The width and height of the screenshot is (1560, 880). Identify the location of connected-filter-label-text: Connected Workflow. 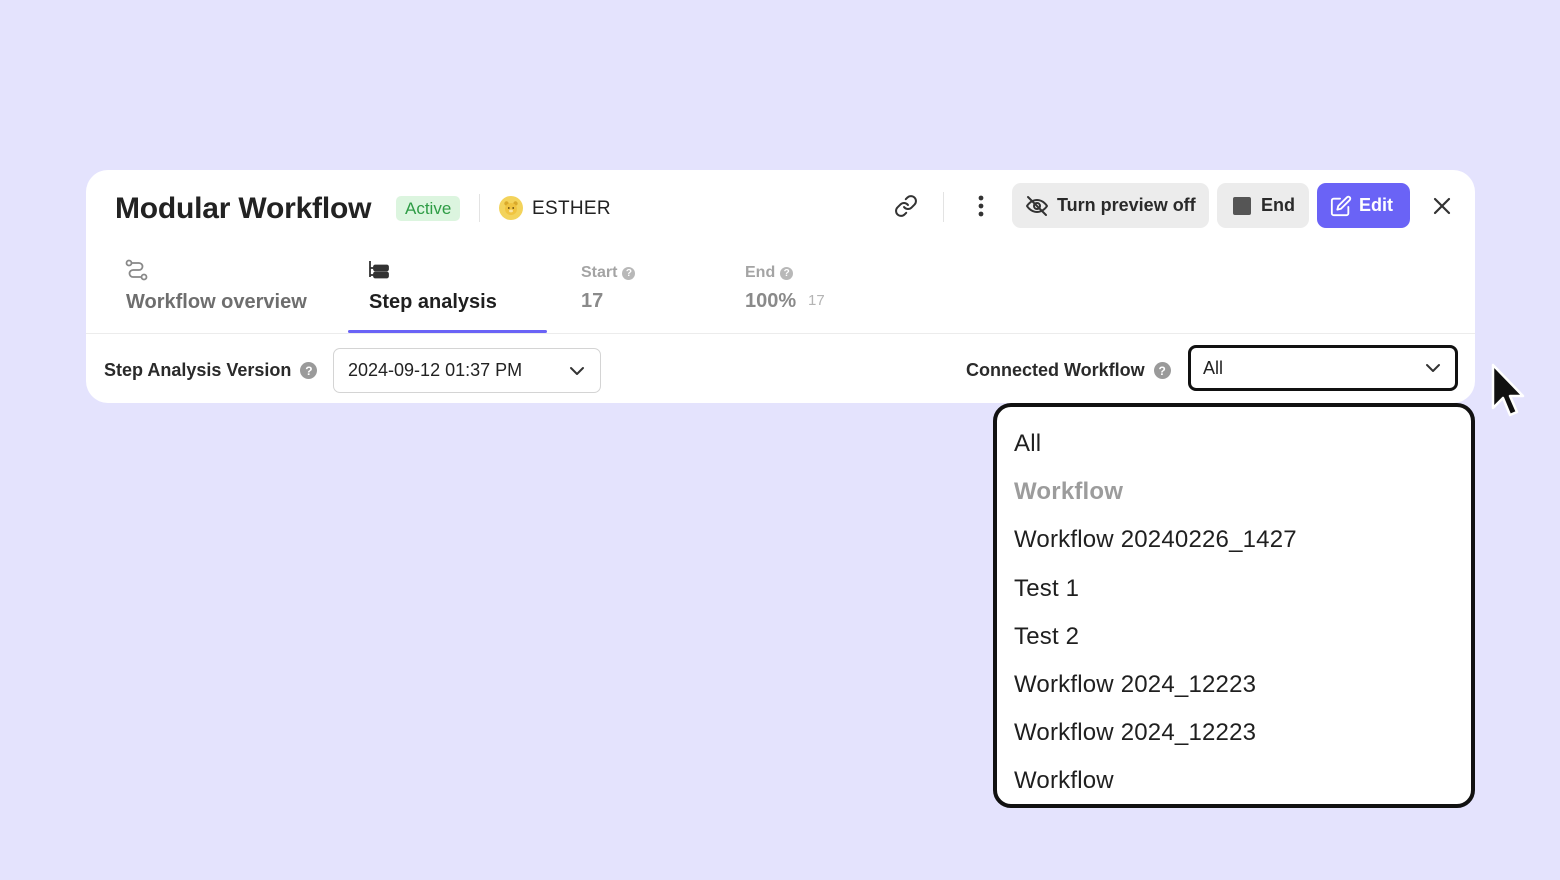
(1055, 370).